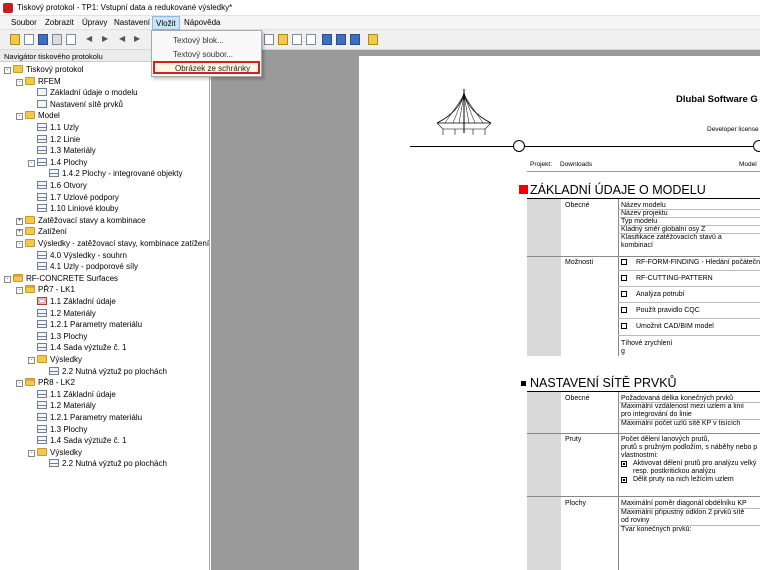 The image size is (760, 570). I want to click on tree-item-label: 1.4.2 Plochy - integrované objekty, so click(122, 174).